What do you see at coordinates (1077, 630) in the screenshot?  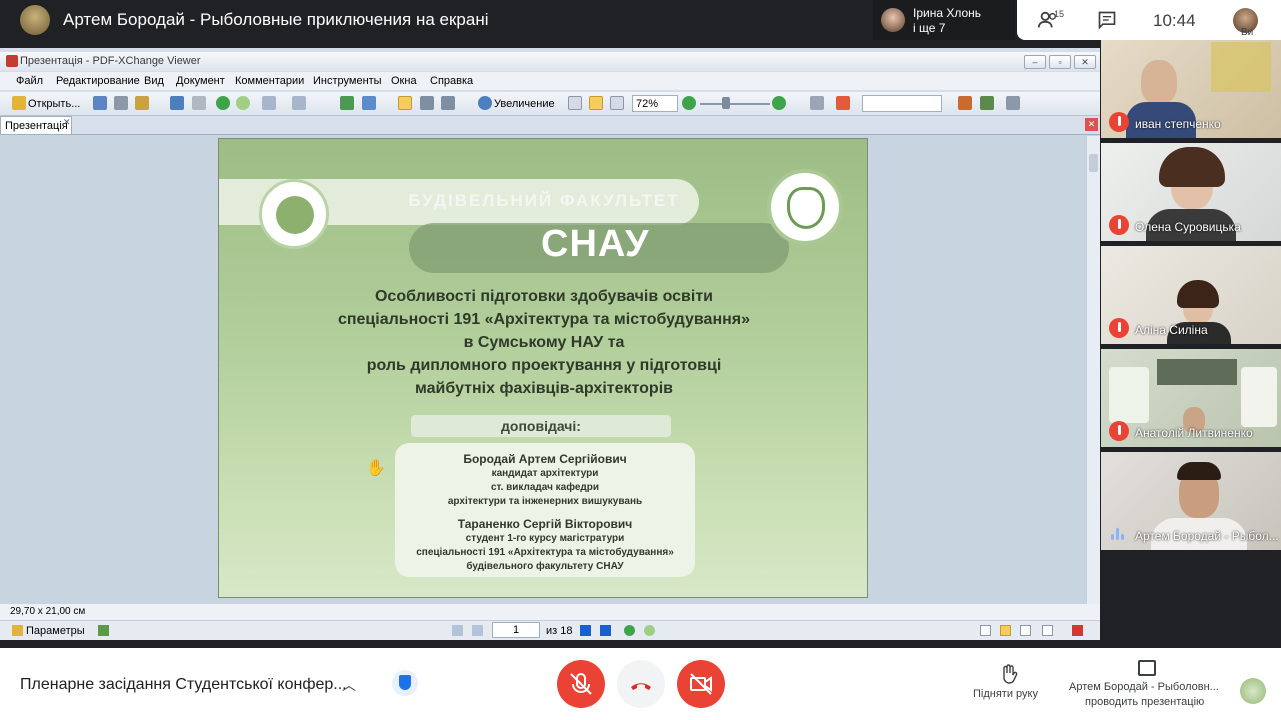 I see `pdf-icon` at bounding box center [1077, 630].